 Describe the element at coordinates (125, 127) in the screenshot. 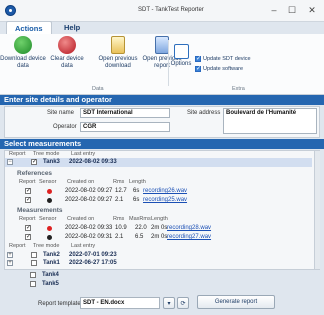

I see `operator-field: CGR` at that location.